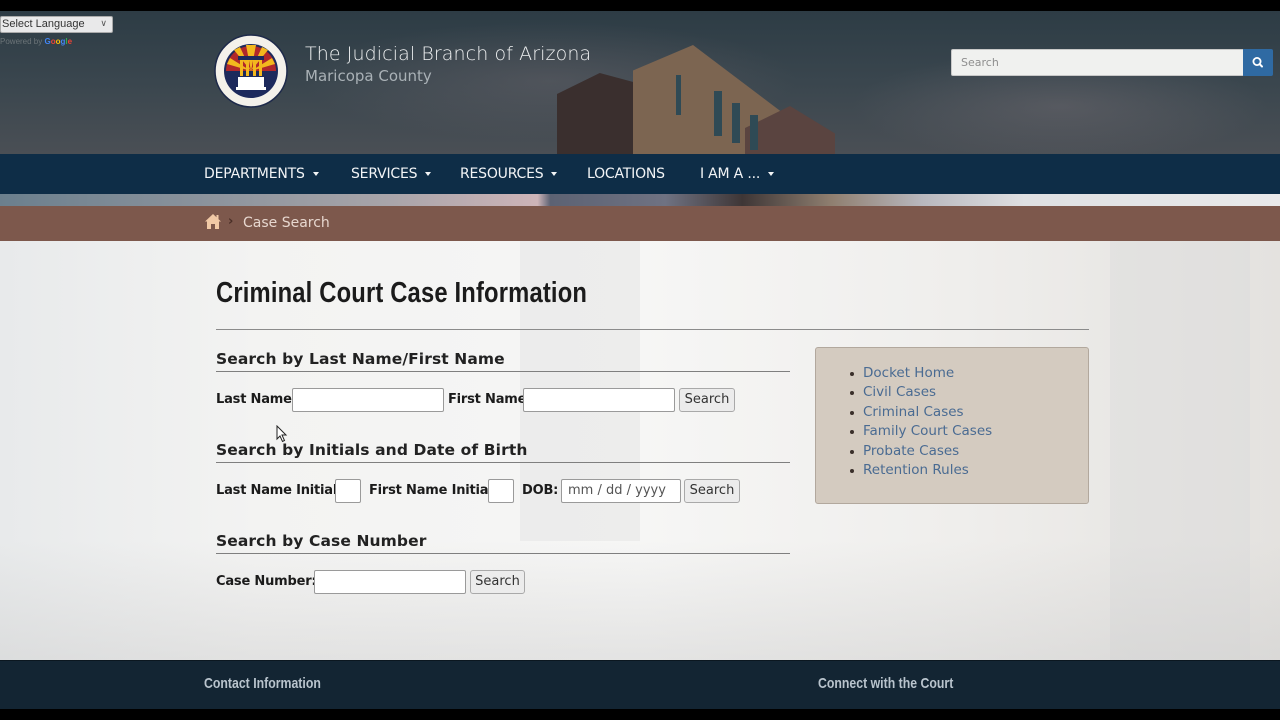 The width and height of the screenshot is (1280, 720). Describe the element at coordinates (920, 412) in the screenshot. I see `link-criminal-cases: Criminal Cases` at that location.